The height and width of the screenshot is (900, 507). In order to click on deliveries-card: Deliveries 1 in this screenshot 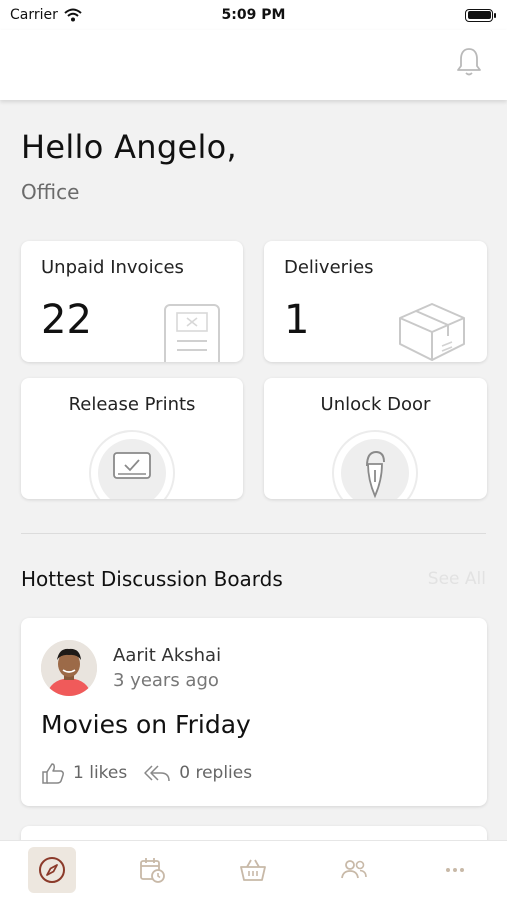, I will do `click(375, 301)`.